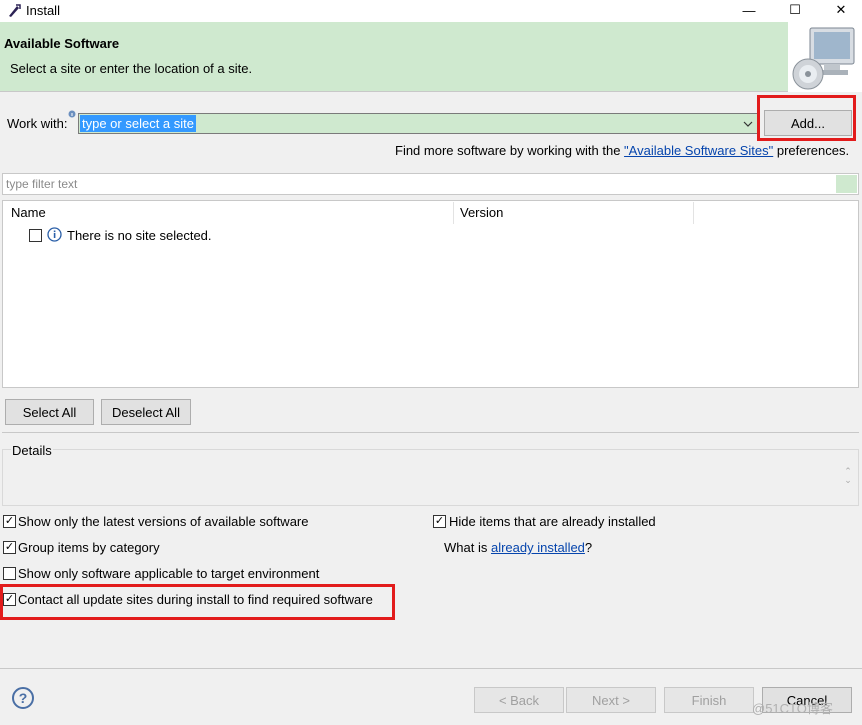 The image size is (862, 725). I want to click on divider, so click(430, 432).